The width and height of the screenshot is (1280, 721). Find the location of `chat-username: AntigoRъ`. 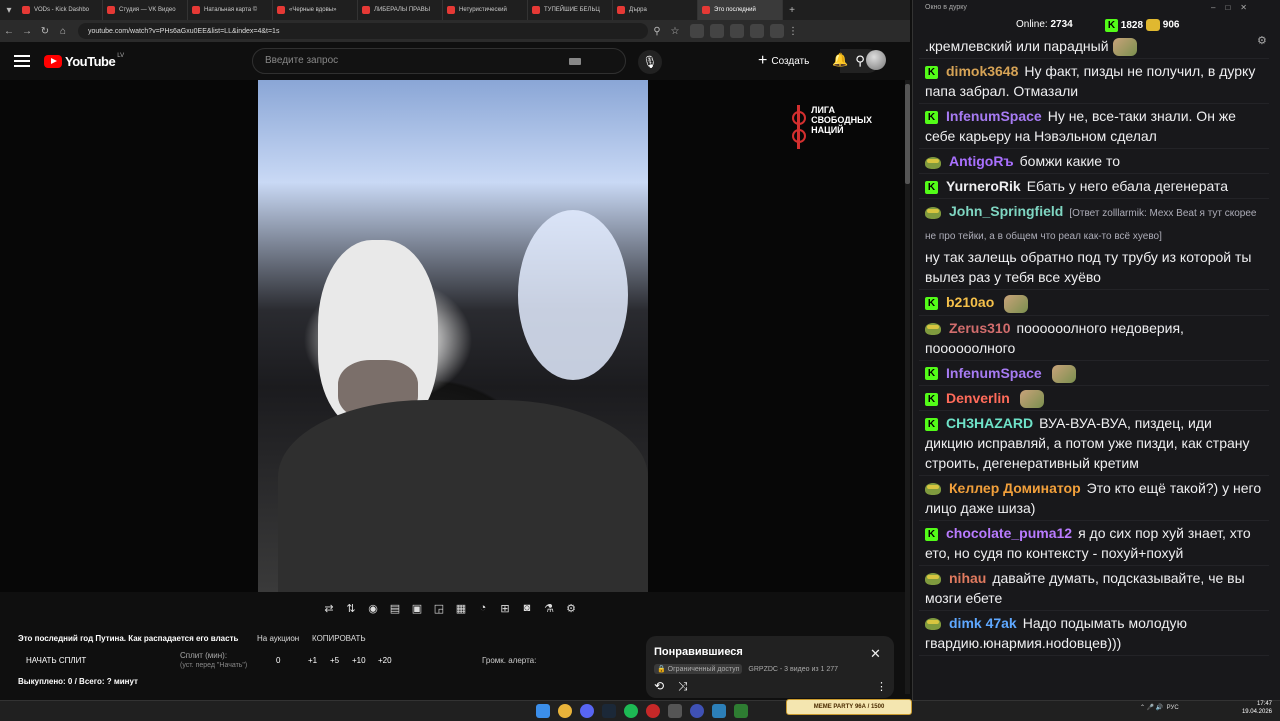

chat-username: AntigoRъ is located at coordinates (981, 161).